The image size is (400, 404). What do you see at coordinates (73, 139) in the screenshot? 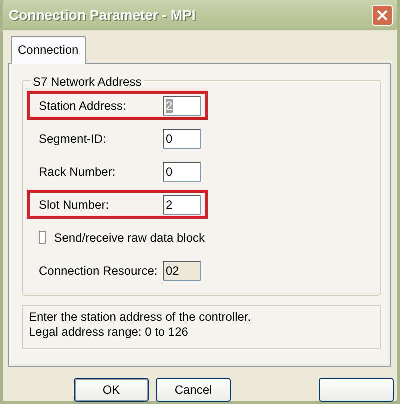
I see `field-label: Segment-ID:` at bounding box center [73, 139].